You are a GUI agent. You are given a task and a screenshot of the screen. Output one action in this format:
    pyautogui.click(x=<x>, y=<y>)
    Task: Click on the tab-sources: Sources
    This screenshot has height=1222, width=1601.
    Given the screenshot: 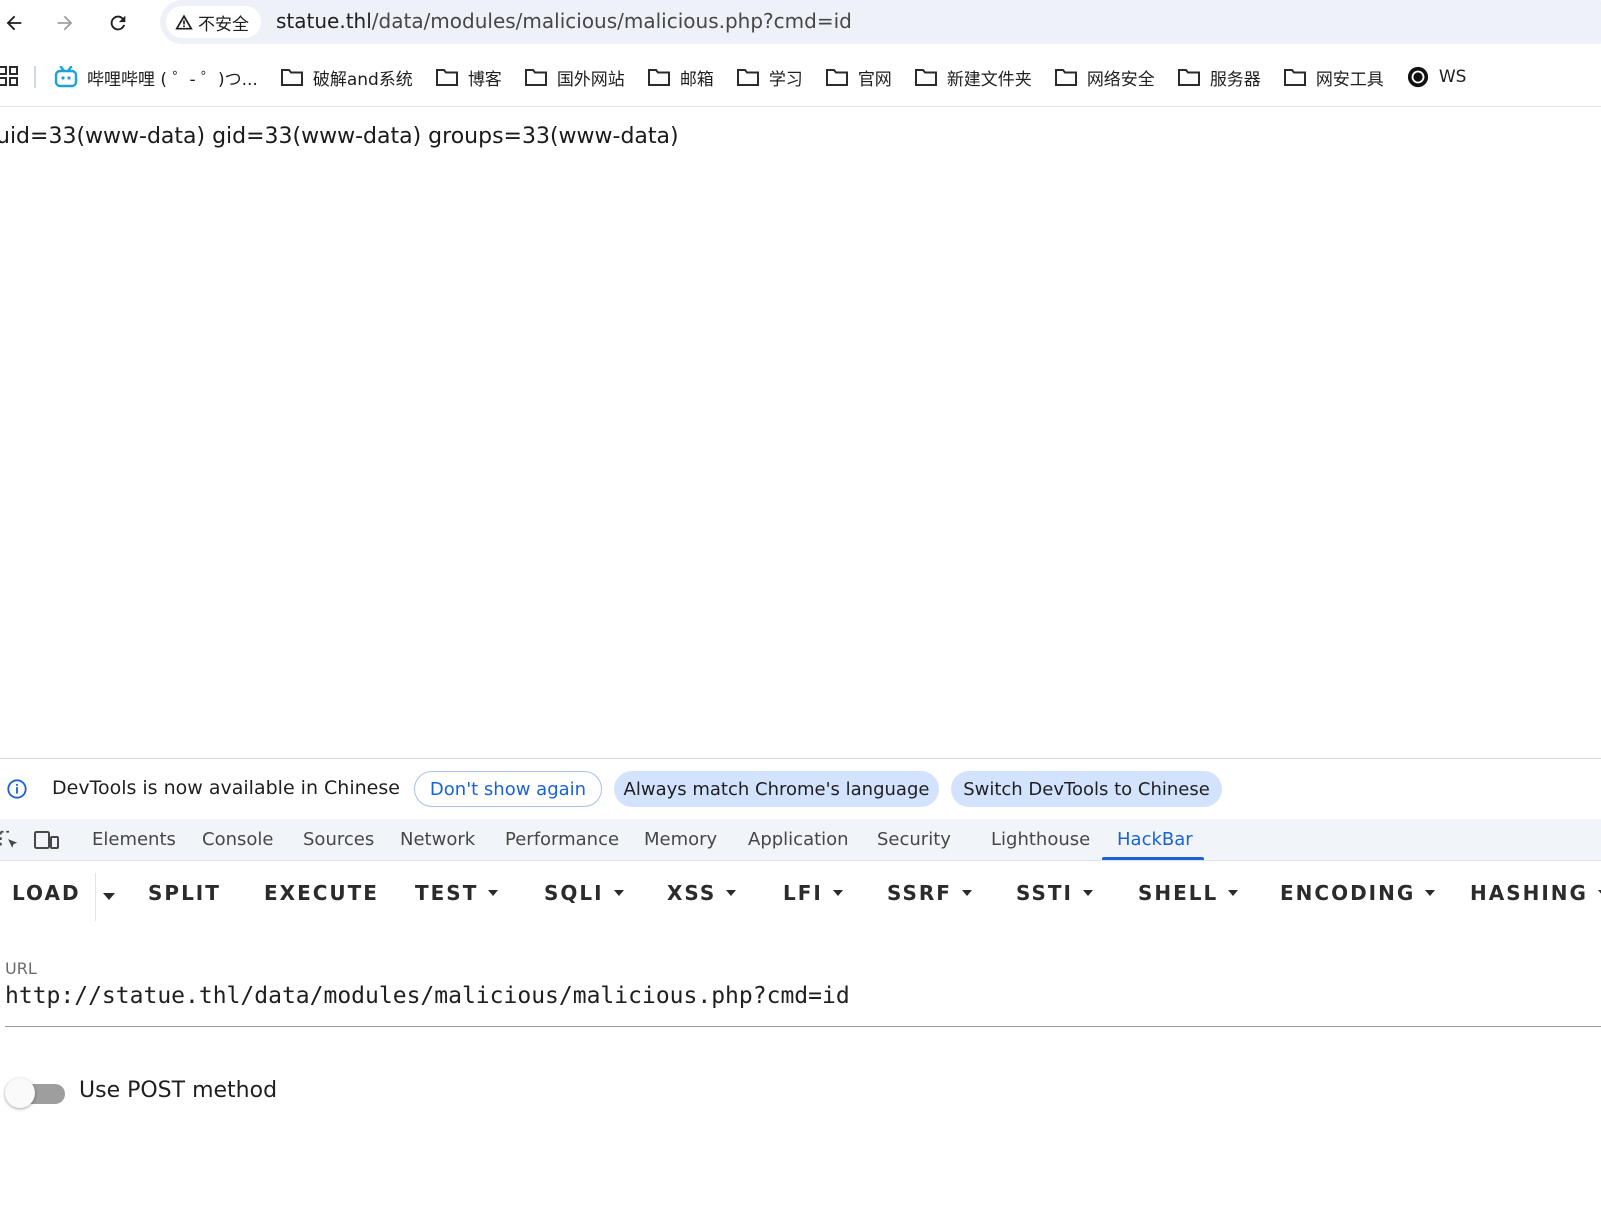 What is the action you would take?
    pyautogui.click(x=338, y=839)
    